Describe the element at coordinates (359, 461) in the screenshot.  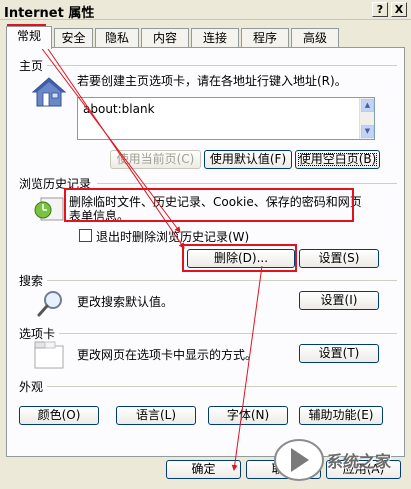
I see `watermark-text: 系统之家` at that location.